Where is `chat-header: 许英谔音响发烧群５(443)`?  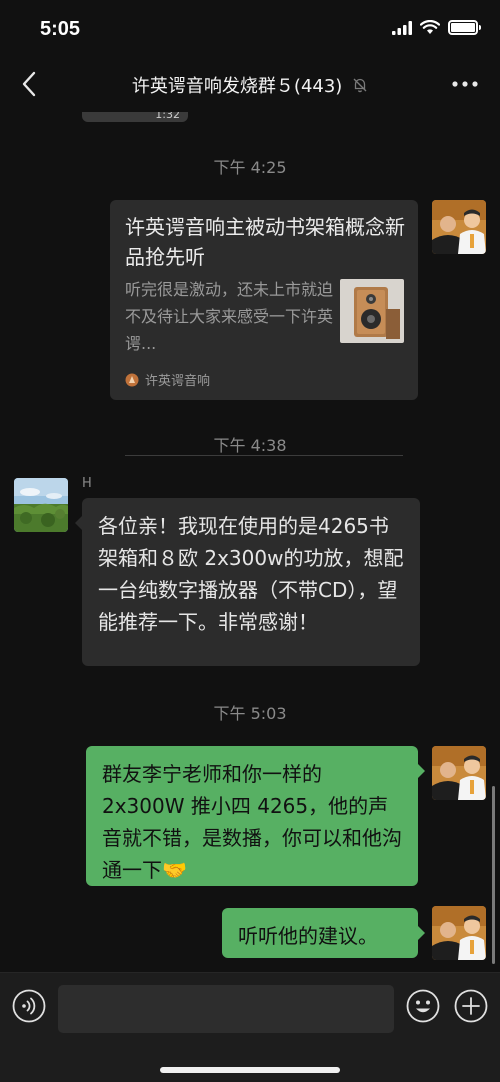 chat-header: 许英谔音响发烧群５(443) is located at coordinates (250, 84).